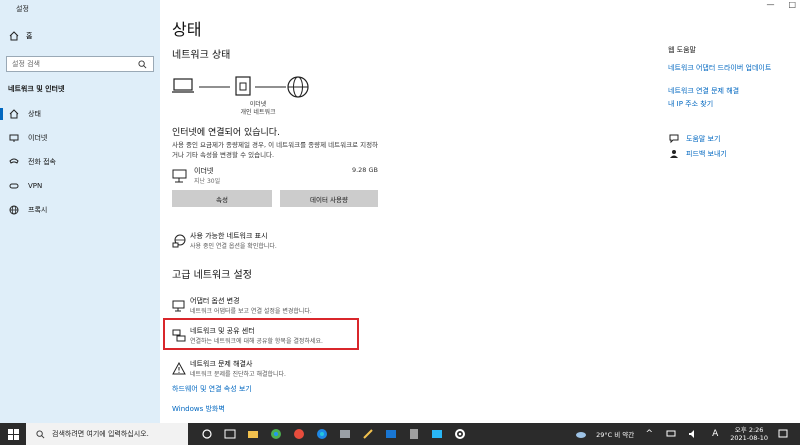  What do you see at coordinates (187, 29) in the screenshot?
I see `page-title: 상태` at bounding box center [187, 29].